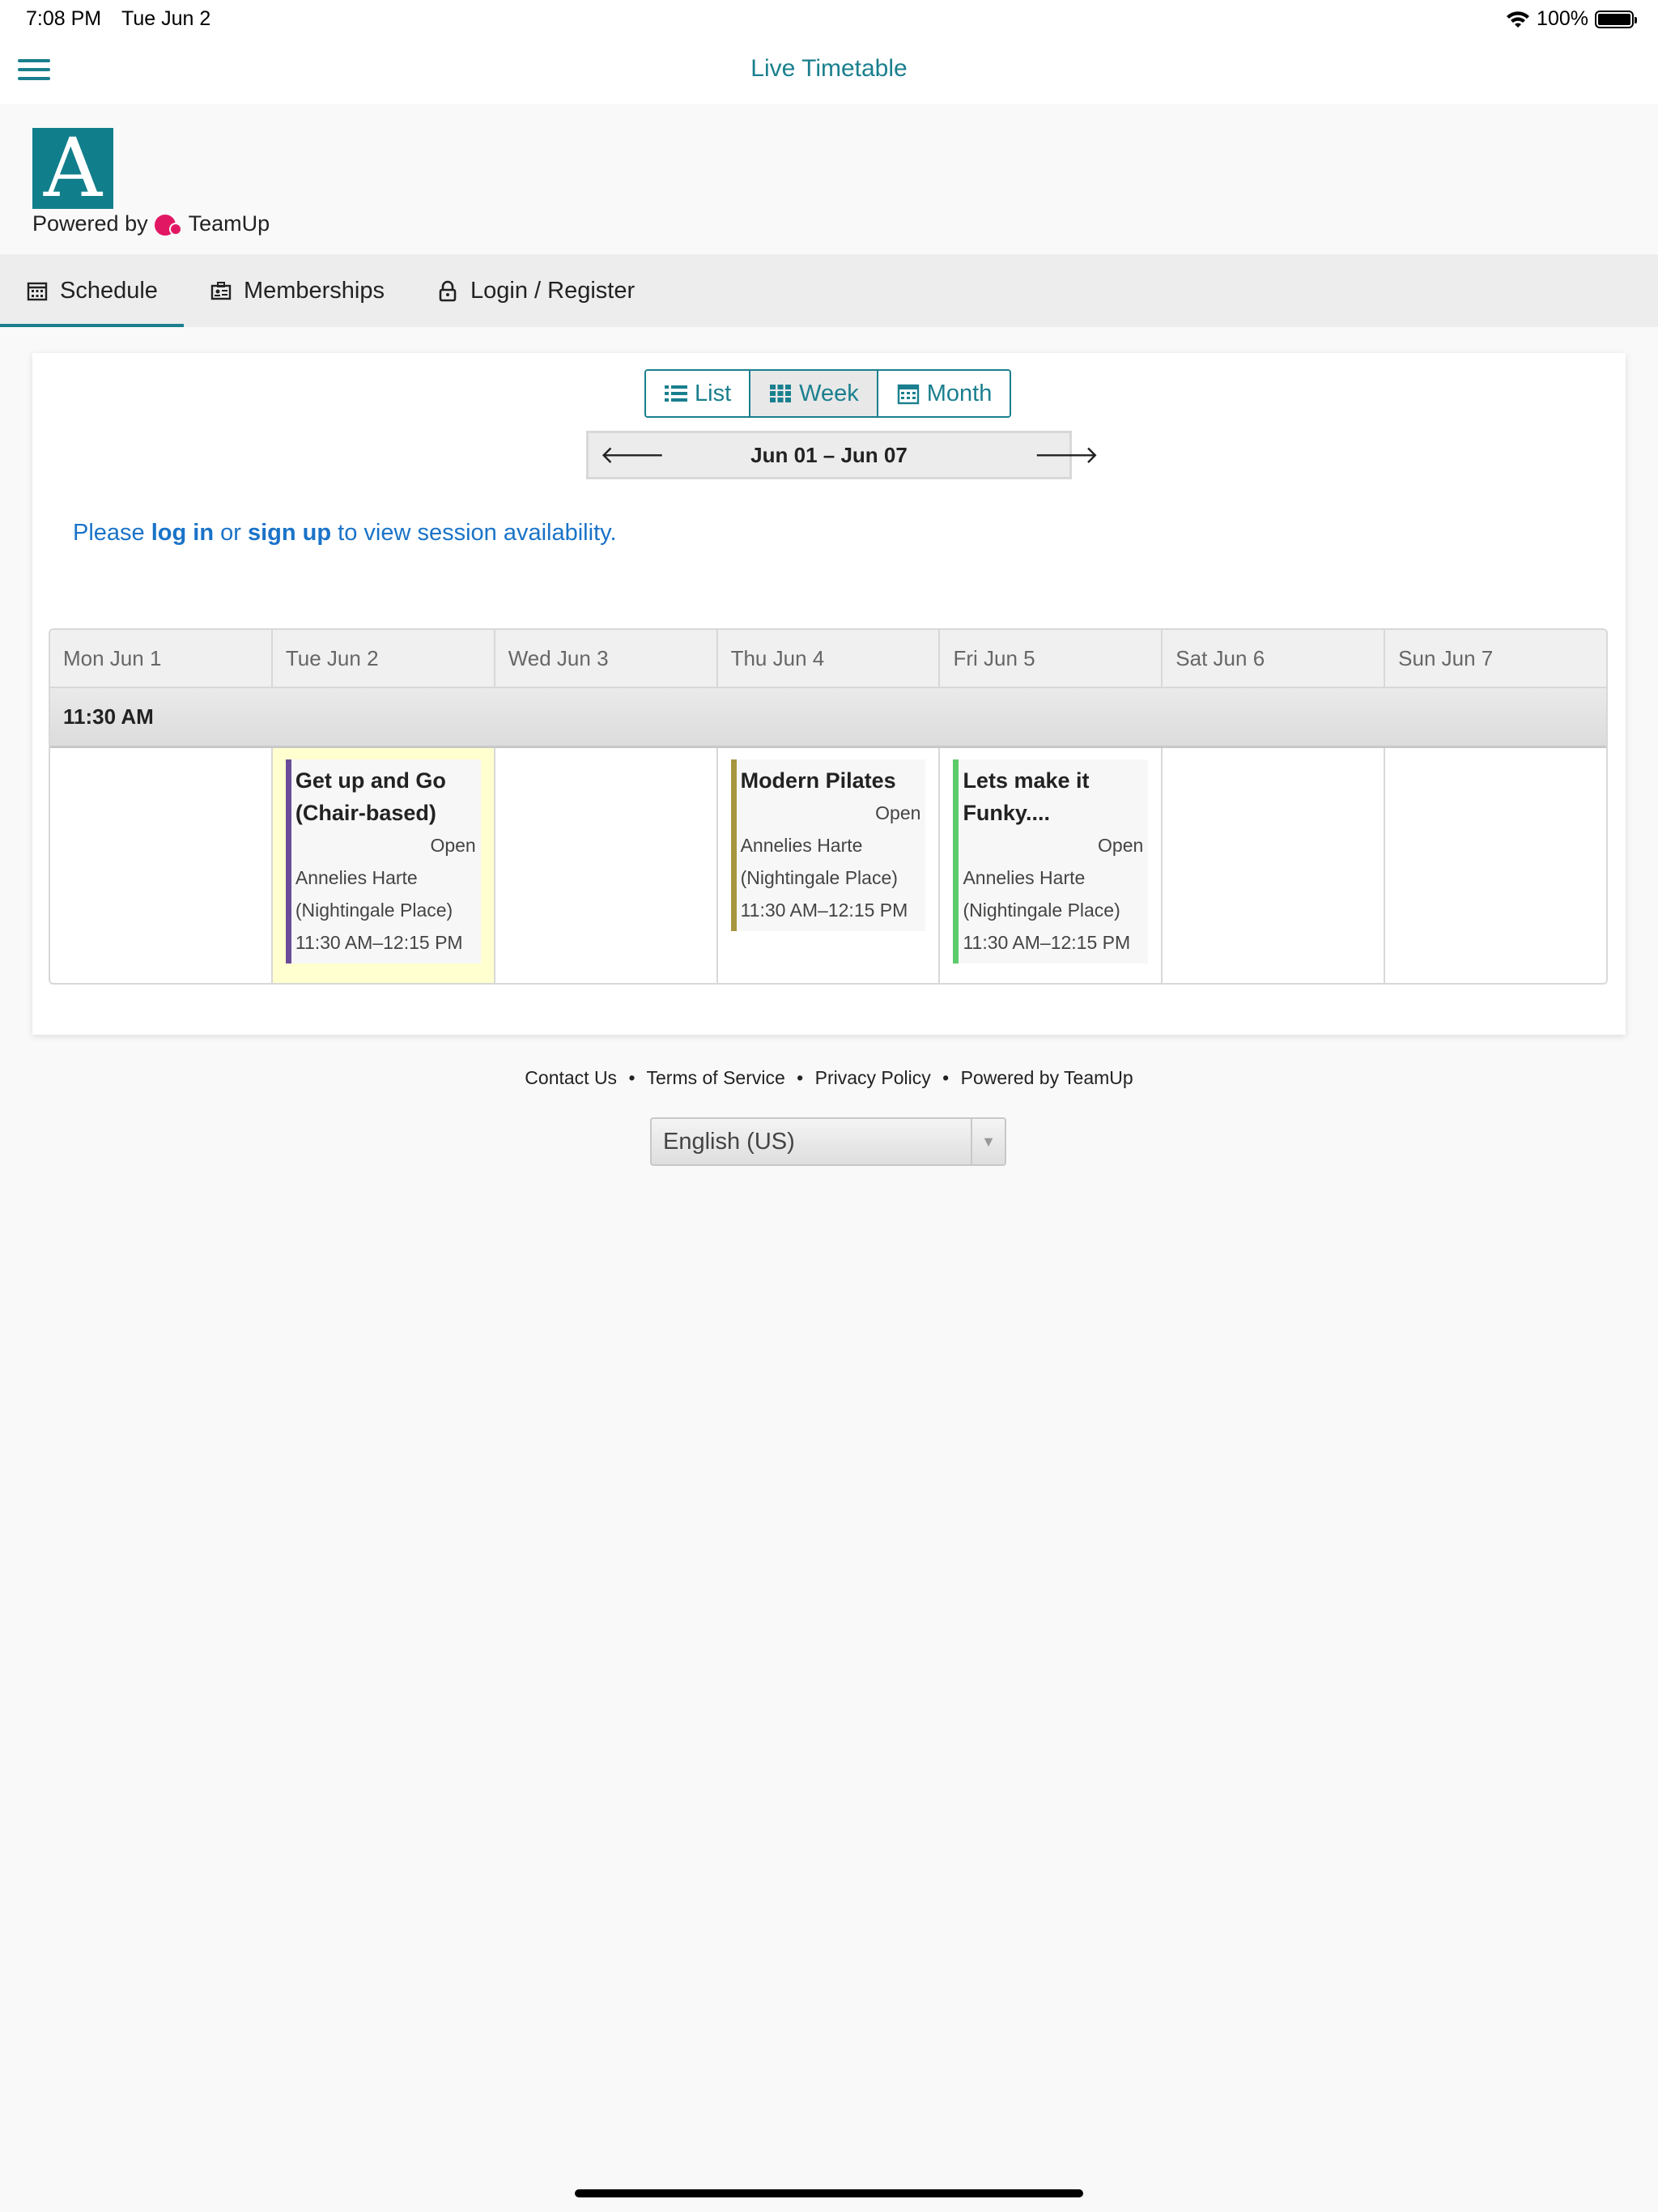 This screenshot has width=1658, height=2212. What do you see at coordinates (1066, 455) in the screenshot?
I see `arrow-right-icon: 🡒` at bounding box center [1066, 455].